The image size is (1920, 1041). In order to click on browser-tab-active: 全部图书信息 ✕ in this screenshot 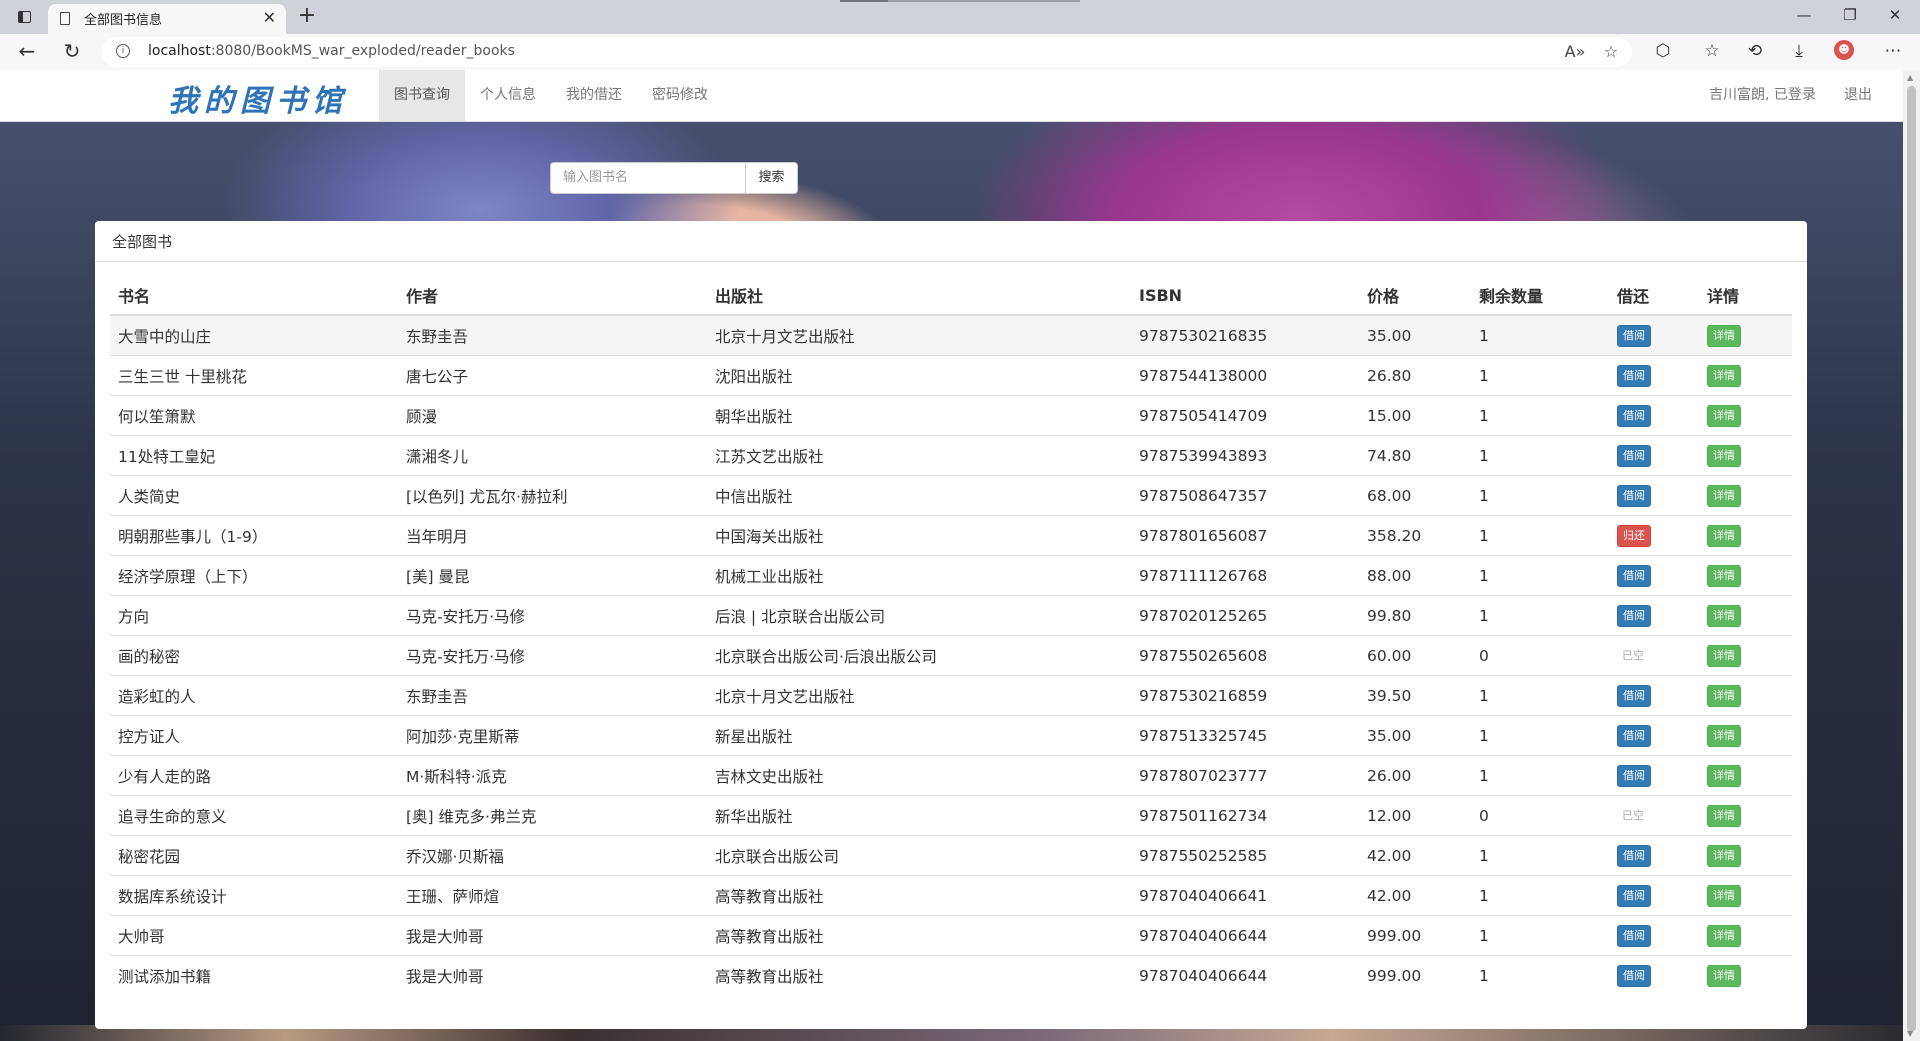, I will do `click(167, 19)`.